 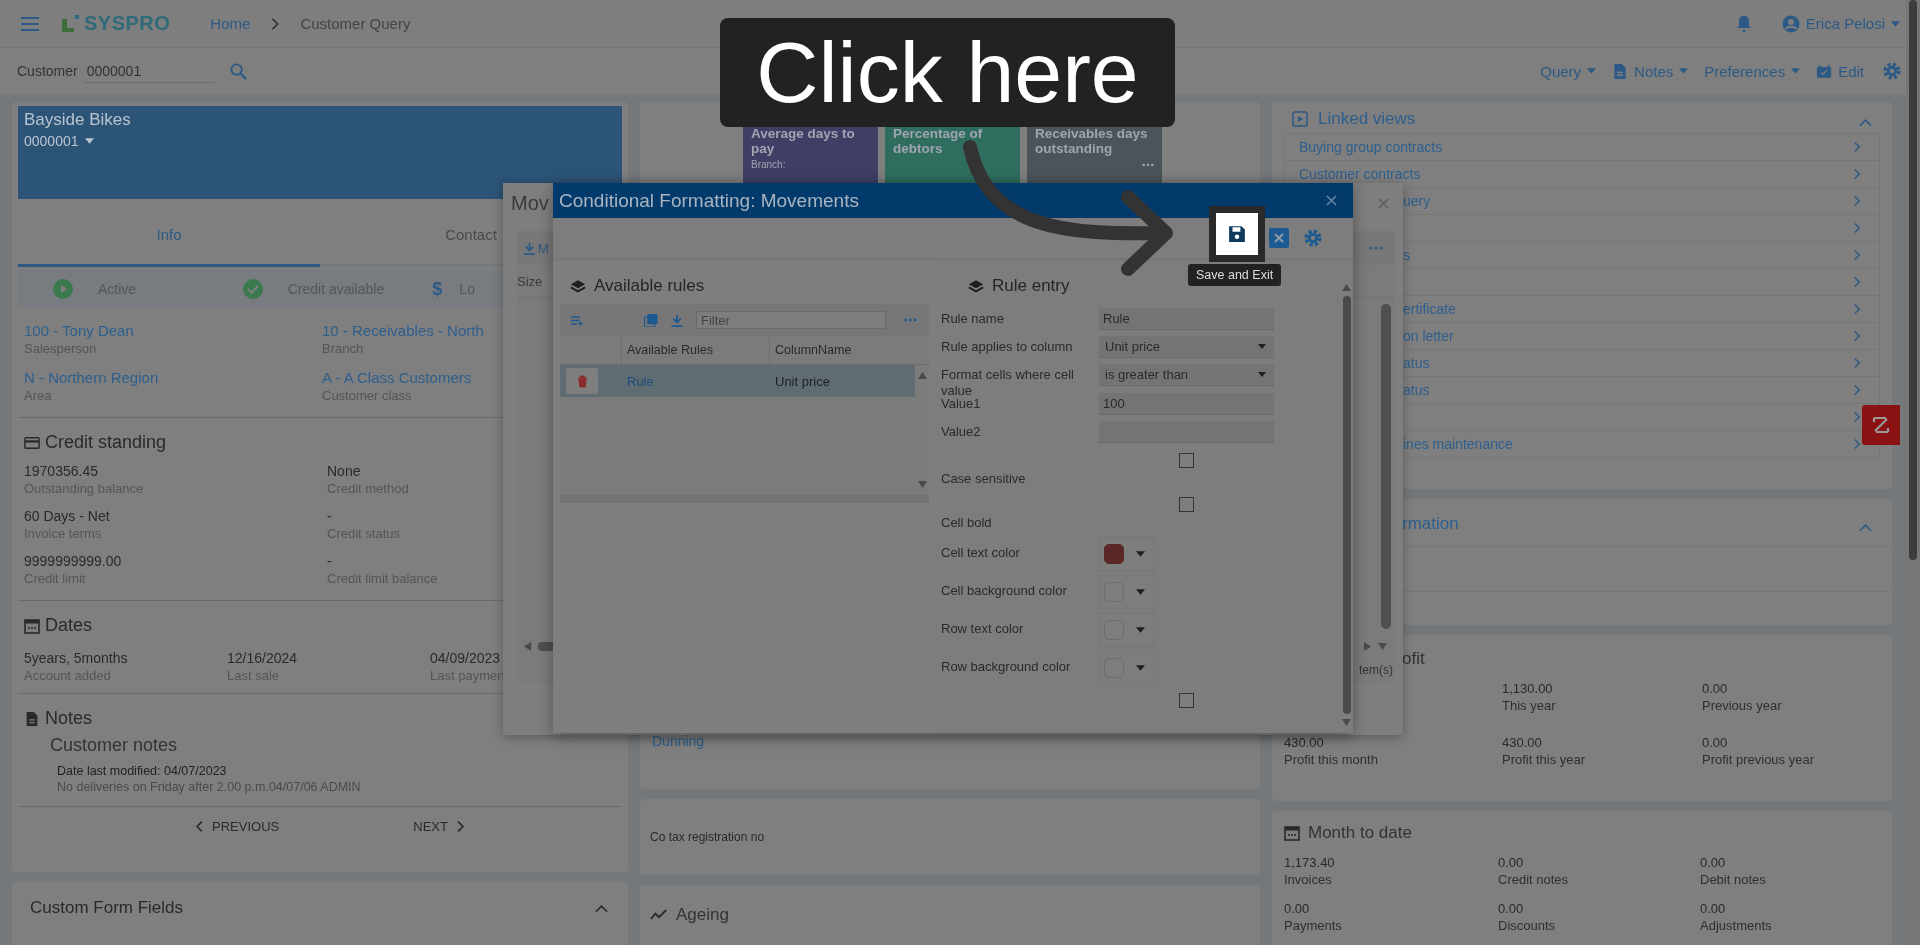 What do you see at coordinates (169, 233) in the screenshot?
I see `tab: Info` at bounding box center [169, 233].